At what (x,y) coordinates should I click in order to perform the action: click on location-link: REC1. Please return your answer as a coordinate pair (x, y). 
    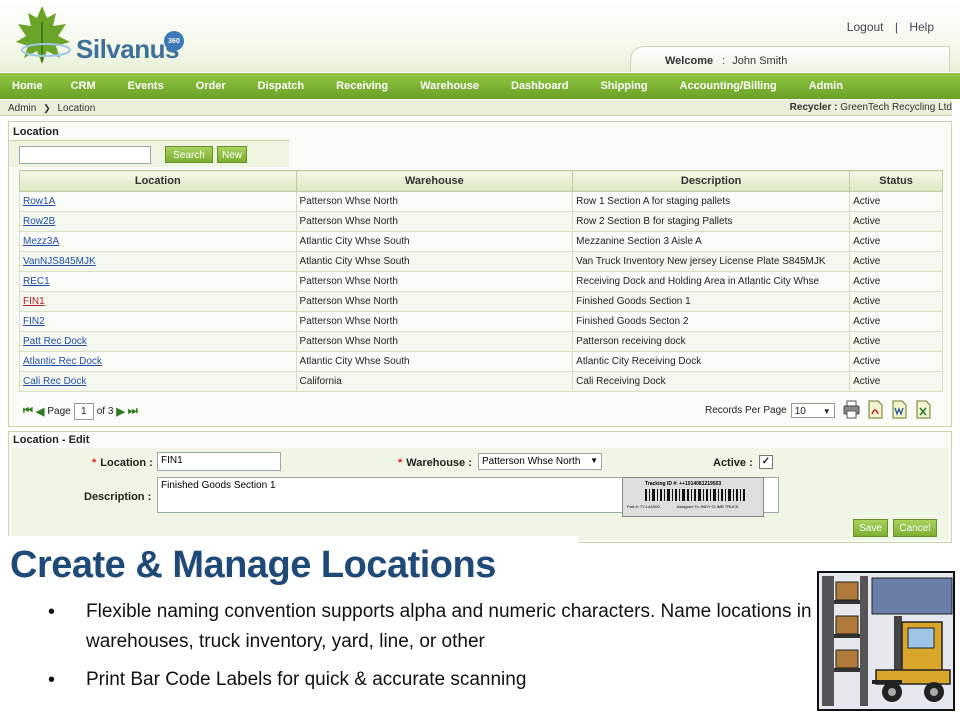
    Looking at the image, I should click on (158, 281).